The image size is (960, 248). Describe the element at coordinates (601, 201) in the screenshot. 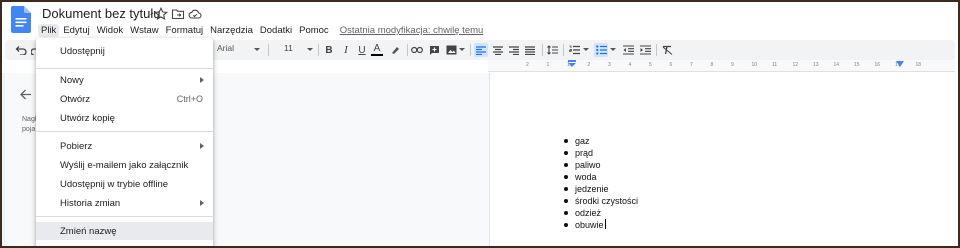

I see `list-item: środki czystości` at that location.